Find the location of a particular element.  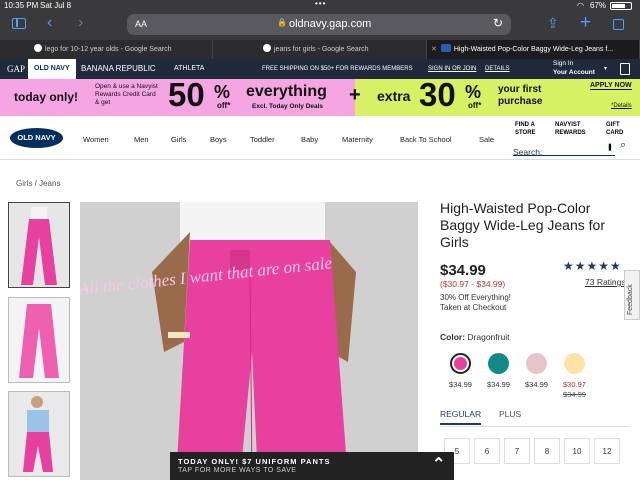

shipping-details-link: DETAILS is located at coordinates (497, 69).